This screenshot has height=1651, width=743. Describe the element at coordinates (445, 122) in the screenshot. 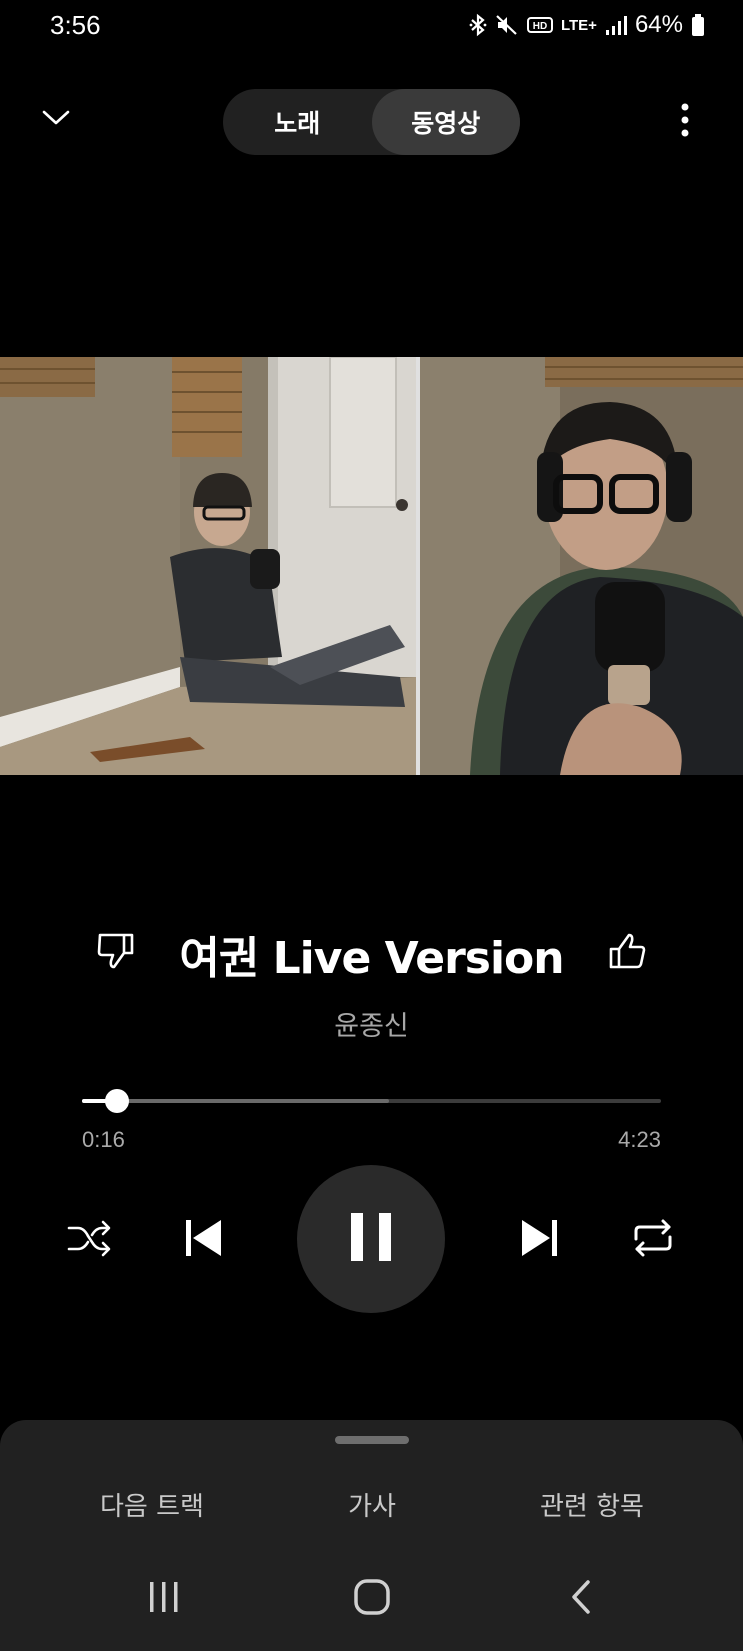

I see `tab-video: 동영상` at that location.